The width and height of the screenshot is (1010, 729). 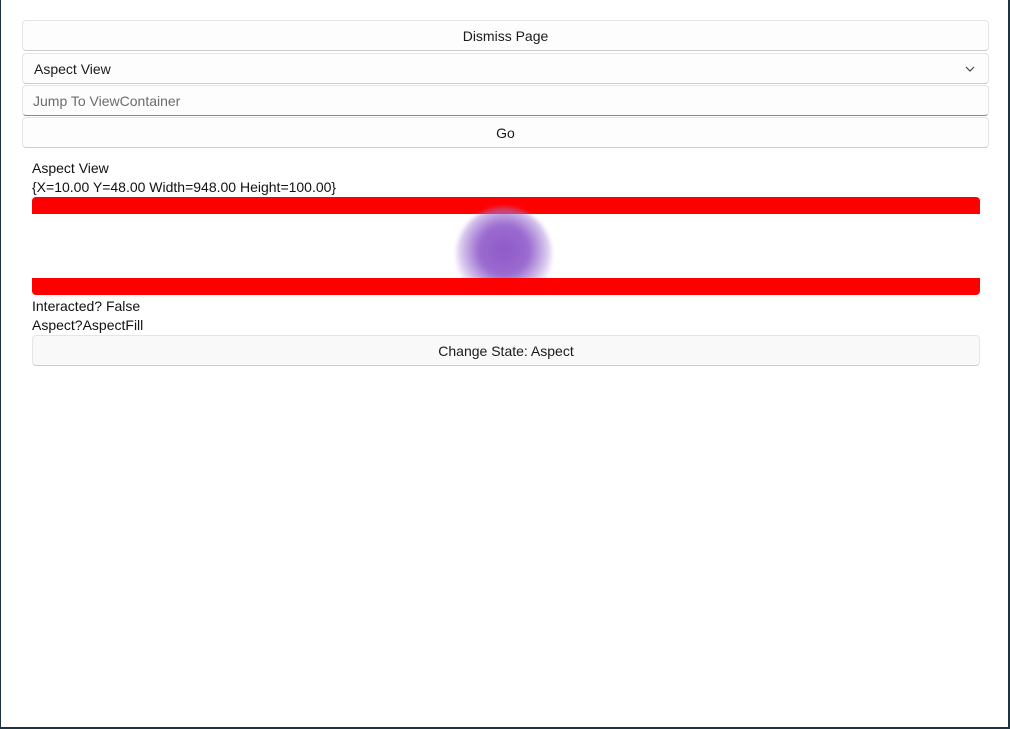 I want to click on dismiss-page-button: Dismiss Page, so click(x=505, y=35).